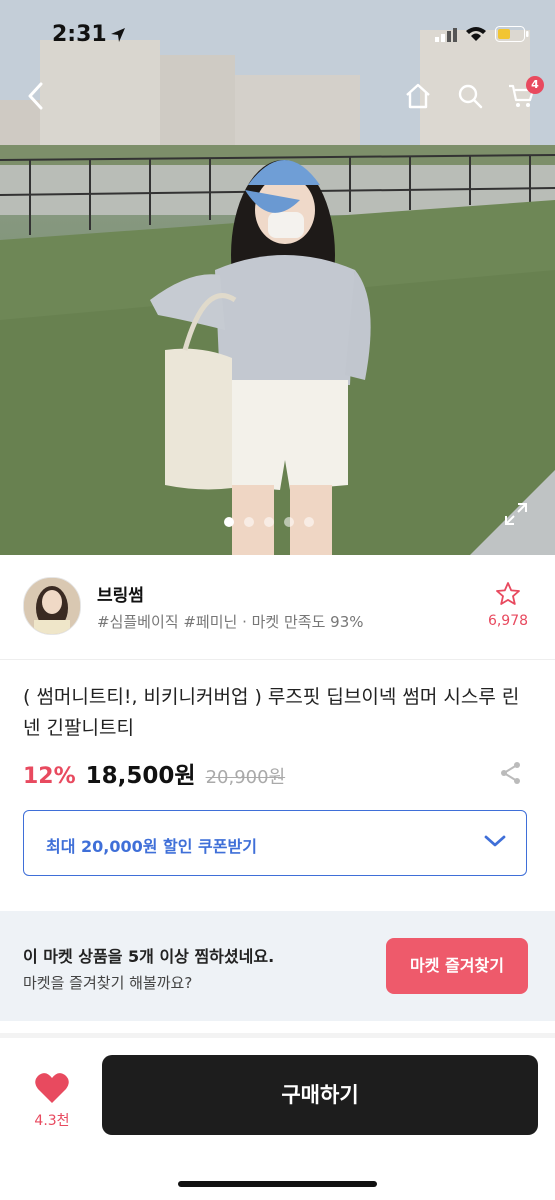  I want to click on status-time: 2:31, so click(79, 34).